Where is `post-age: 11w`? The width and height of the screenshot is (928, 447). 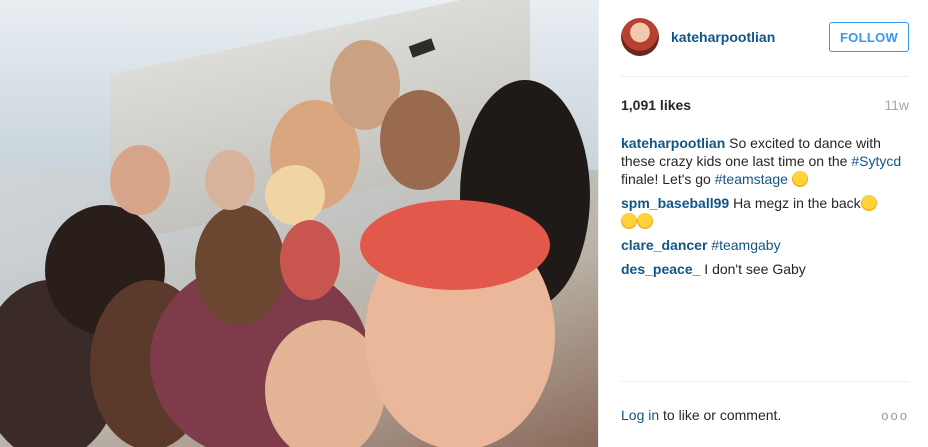
post-age: 11w is located at coordinates (896, 105).